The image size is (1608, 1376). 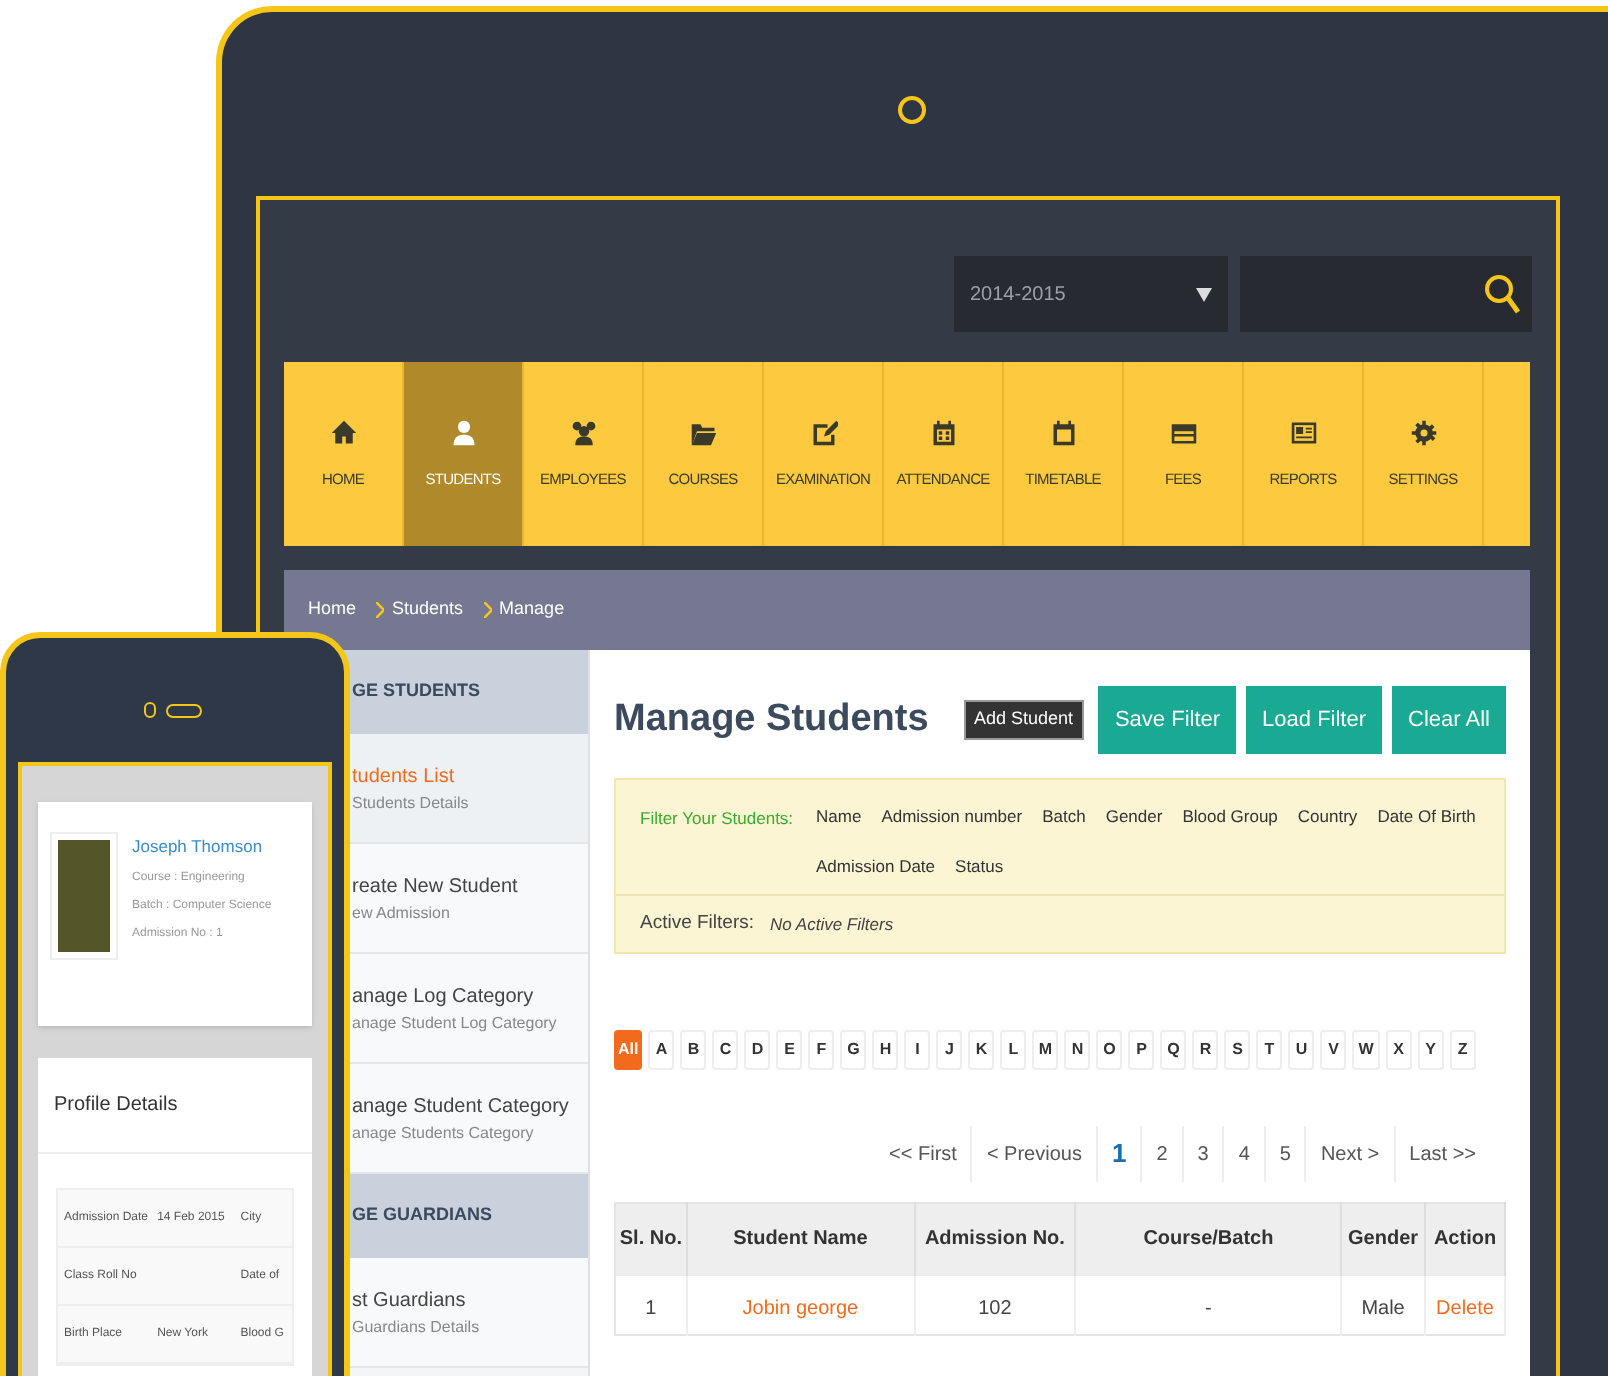 What do you see at coordinates (1208, 1305) in the screenshot?
I see `table-cell: -` at bounding box center [1208, 1305].